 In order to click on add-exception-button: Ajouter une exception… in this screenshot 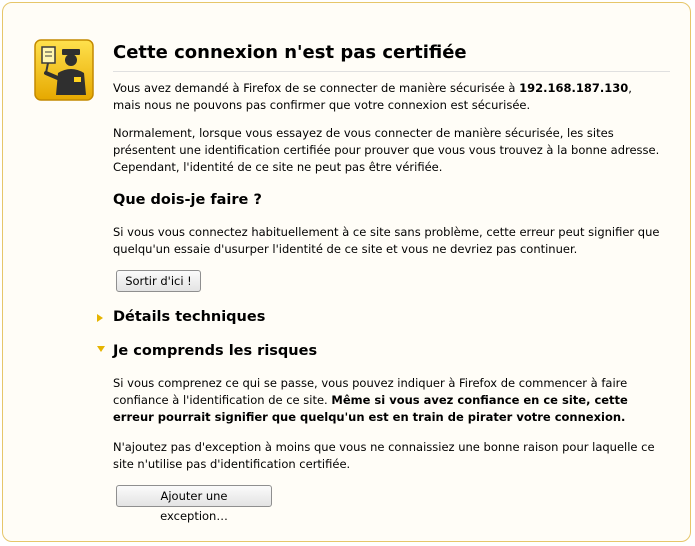, I will do `click(194, 504)`.